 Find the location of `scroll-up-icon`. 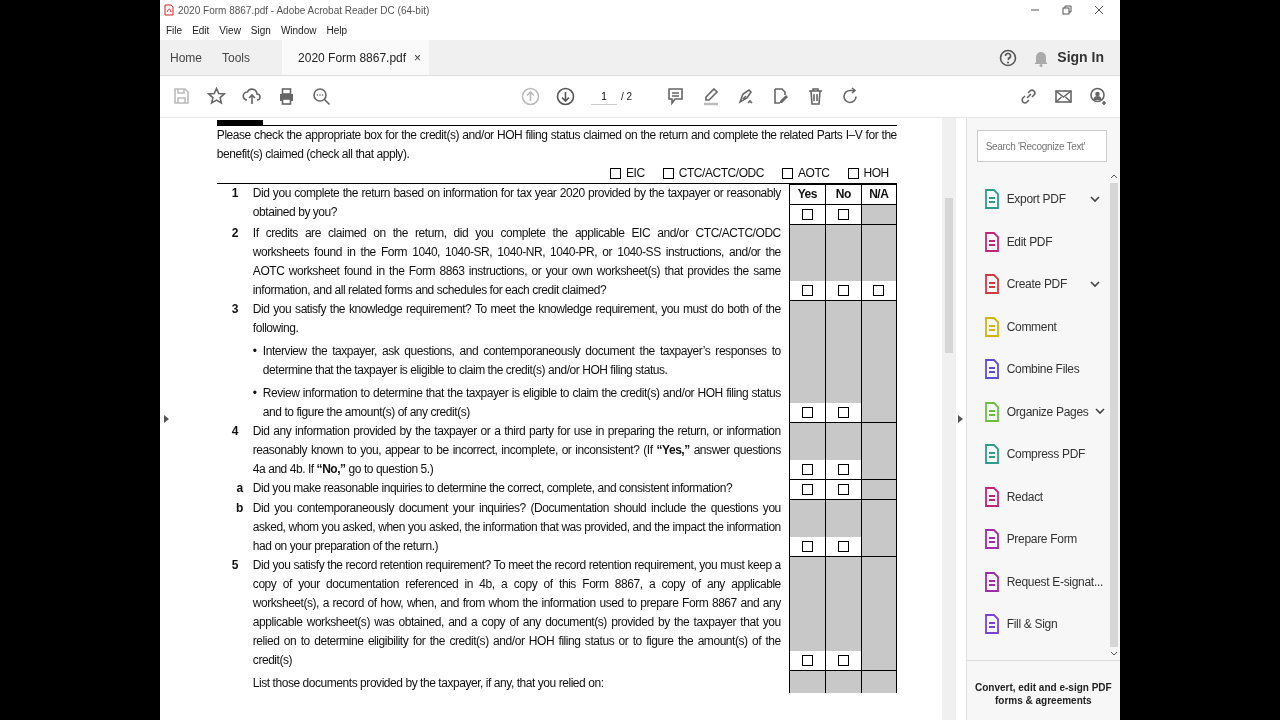

scroll-up-icon is located at coordinates (1114, 176).